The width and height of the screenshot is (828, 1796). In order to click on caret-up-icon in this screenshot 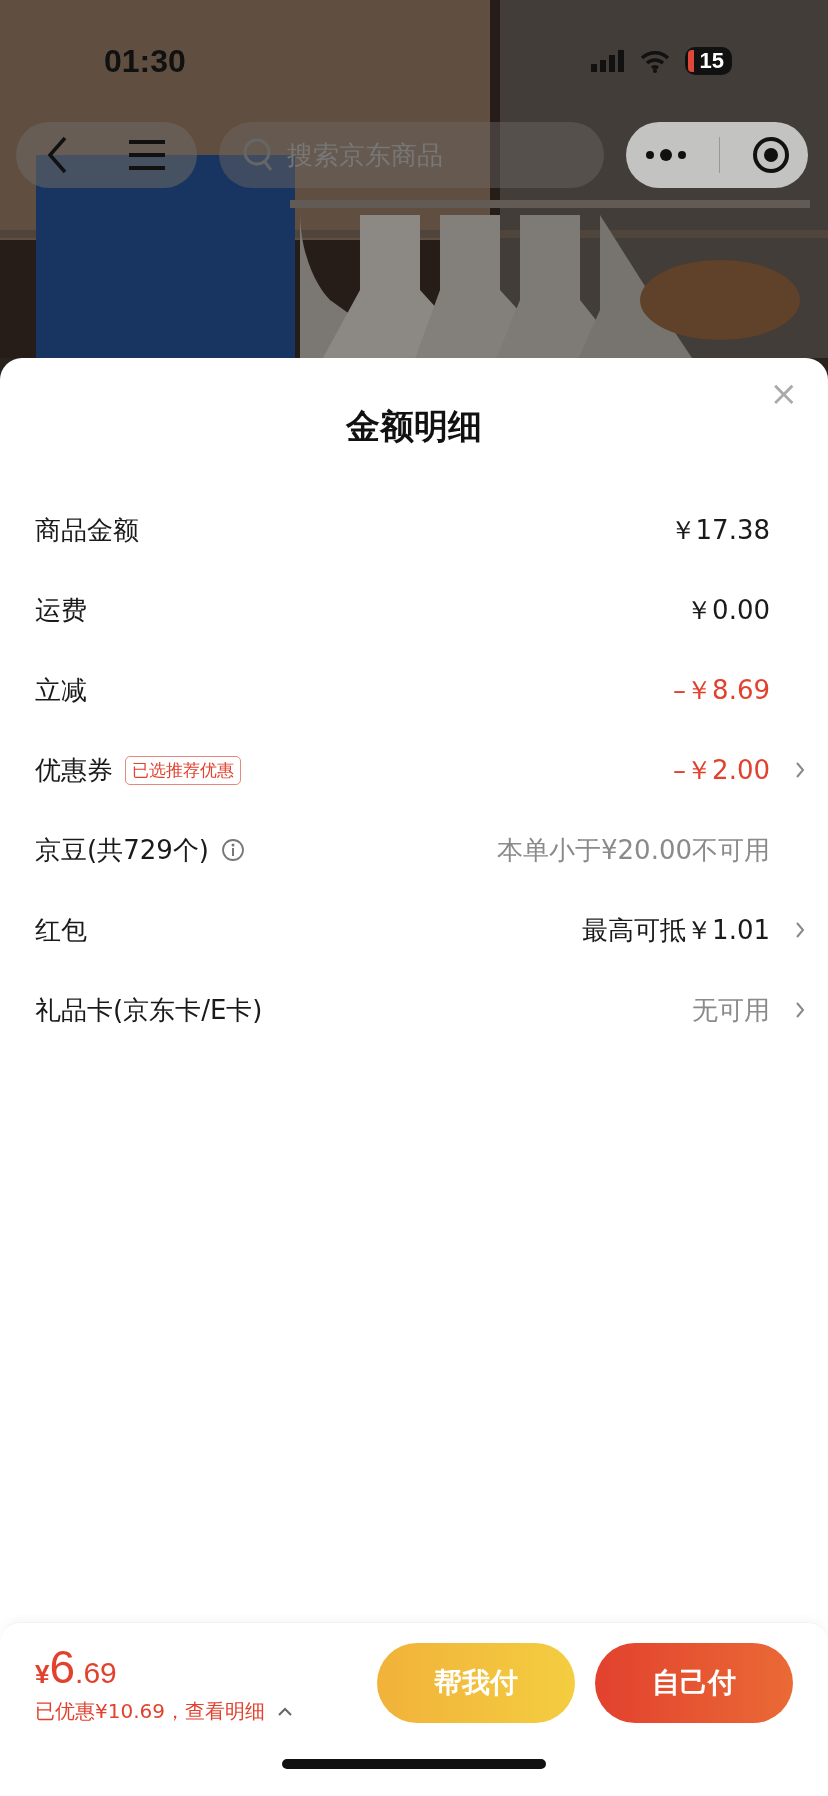, I will do `click(285, 1711)`.